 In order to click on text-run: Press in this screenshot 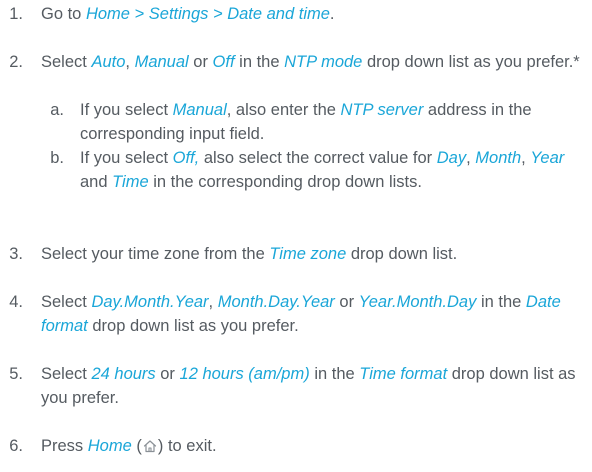, I will do `click(64, 446)`.